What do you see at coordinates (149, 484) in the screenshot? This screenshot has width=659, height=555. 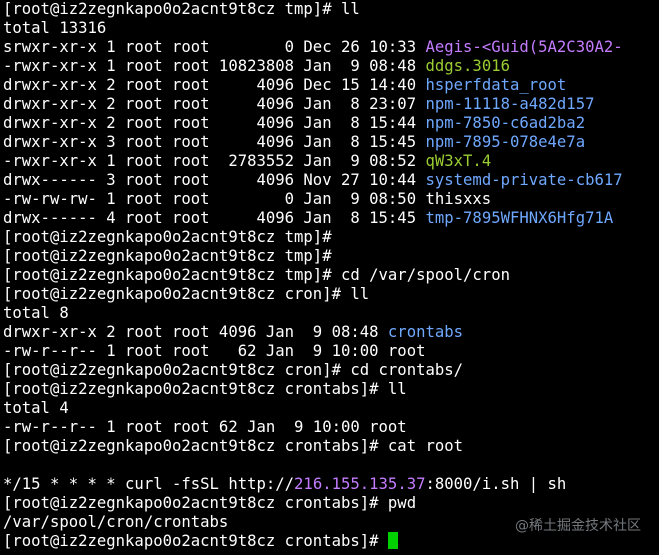 I see `terminal-text-segment: */15 * * * * curl -fsSL http://` at bounding box center [149, 484].